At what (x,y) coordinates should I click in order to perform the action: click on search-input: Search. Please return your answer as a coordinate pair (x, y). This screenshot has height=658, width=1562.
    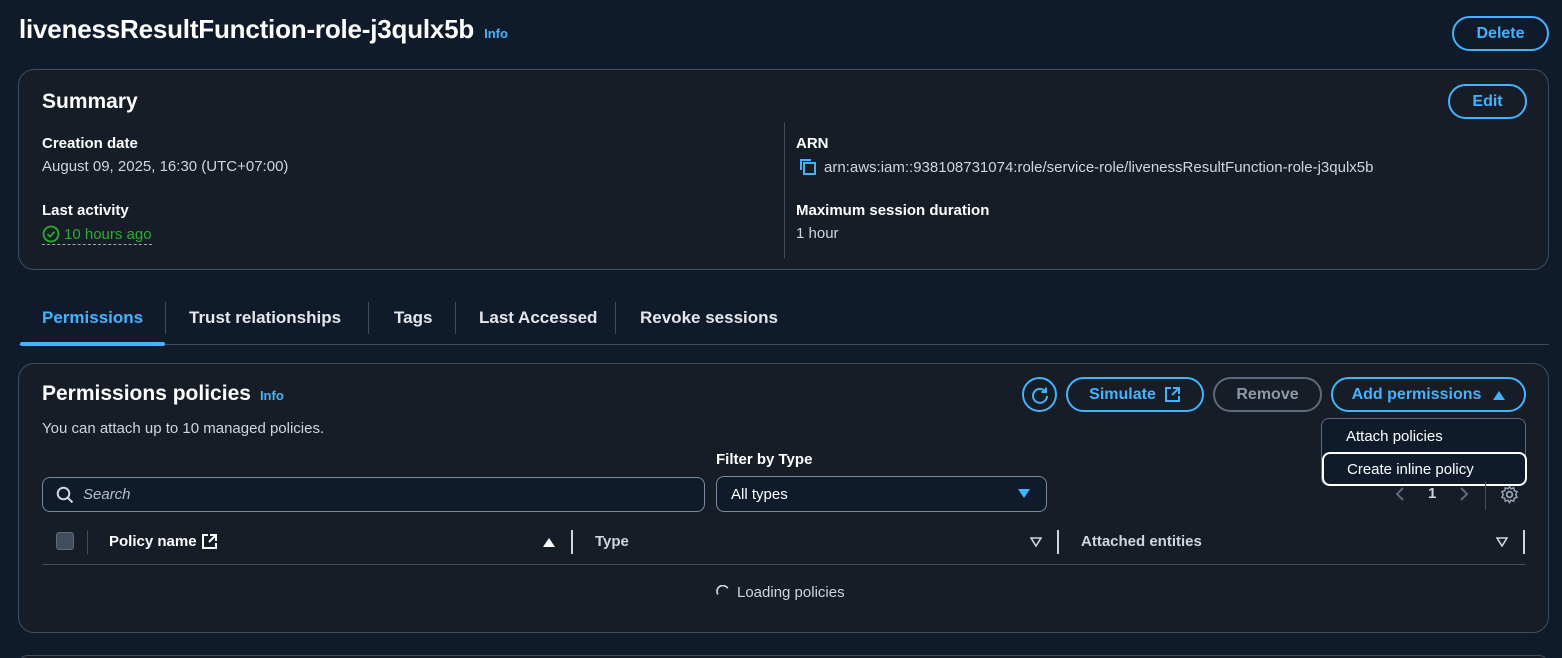
    Looking at the image, I should click on (373, 494).